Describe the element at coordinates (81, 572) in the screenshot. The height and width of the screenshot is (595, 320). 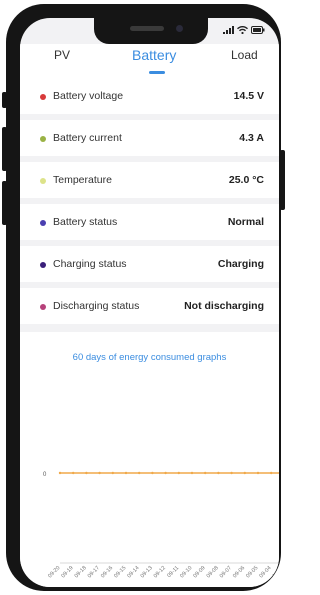
I see `x-tick-label: 09-18` at that location.